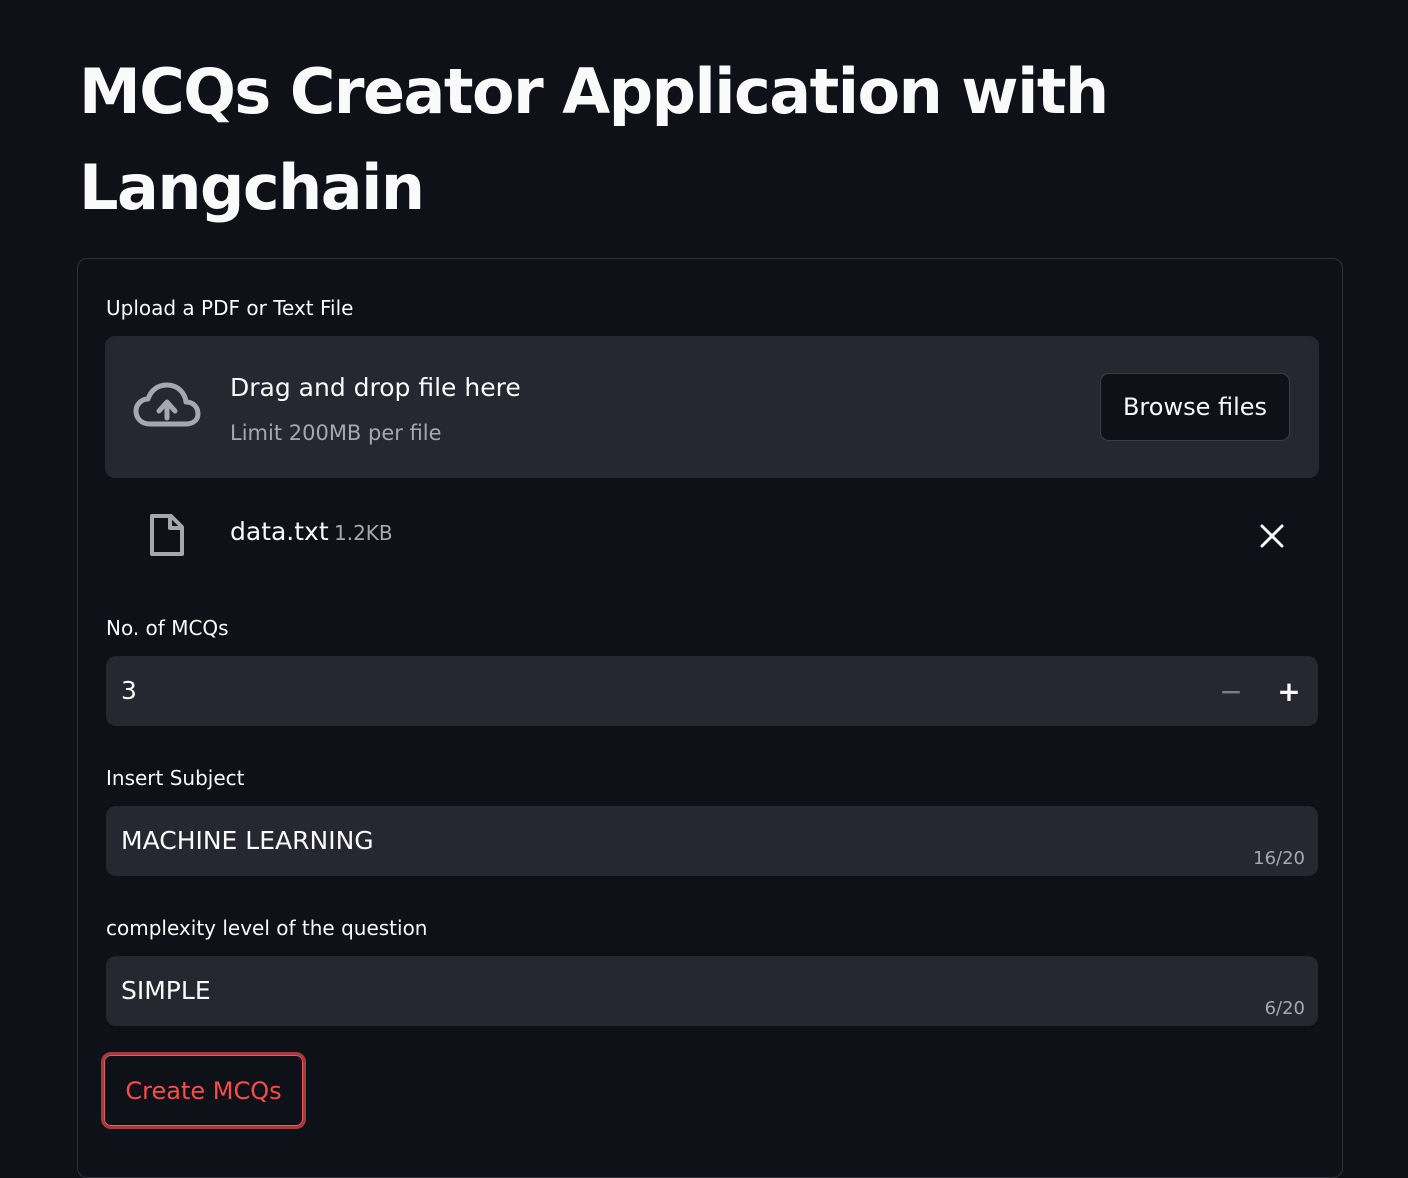  Describe the element at coordinates (621, 841) in the screenshot. I see `subject-input` at that location.